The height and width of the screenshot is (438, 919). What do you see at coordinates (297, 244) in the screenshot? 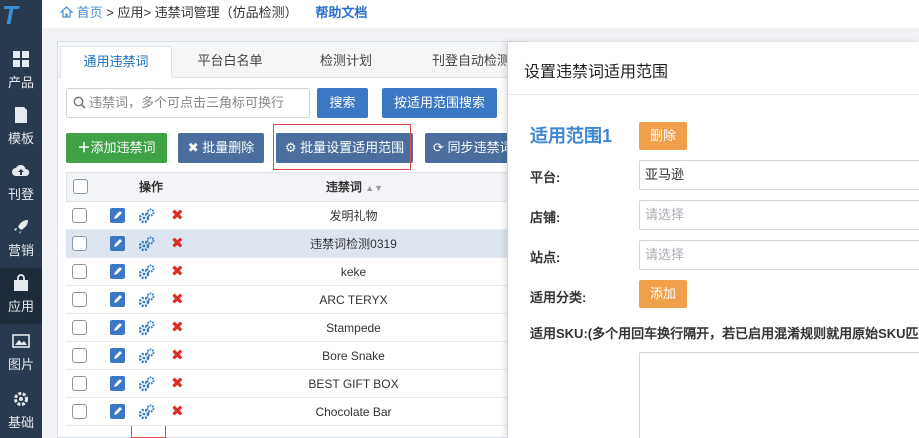
I see `table-row: ✖ 违禁词检测0319` at bounding box center [297, 244].